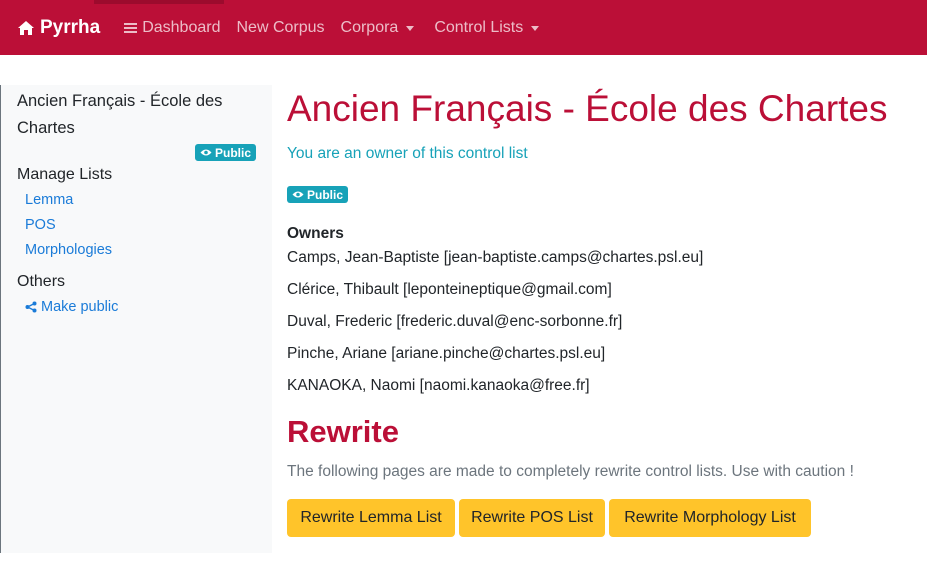 This screenshot has width=927, height=563. I want to click on nav-corpora-dropdown: Corpora, so click(378, 28).